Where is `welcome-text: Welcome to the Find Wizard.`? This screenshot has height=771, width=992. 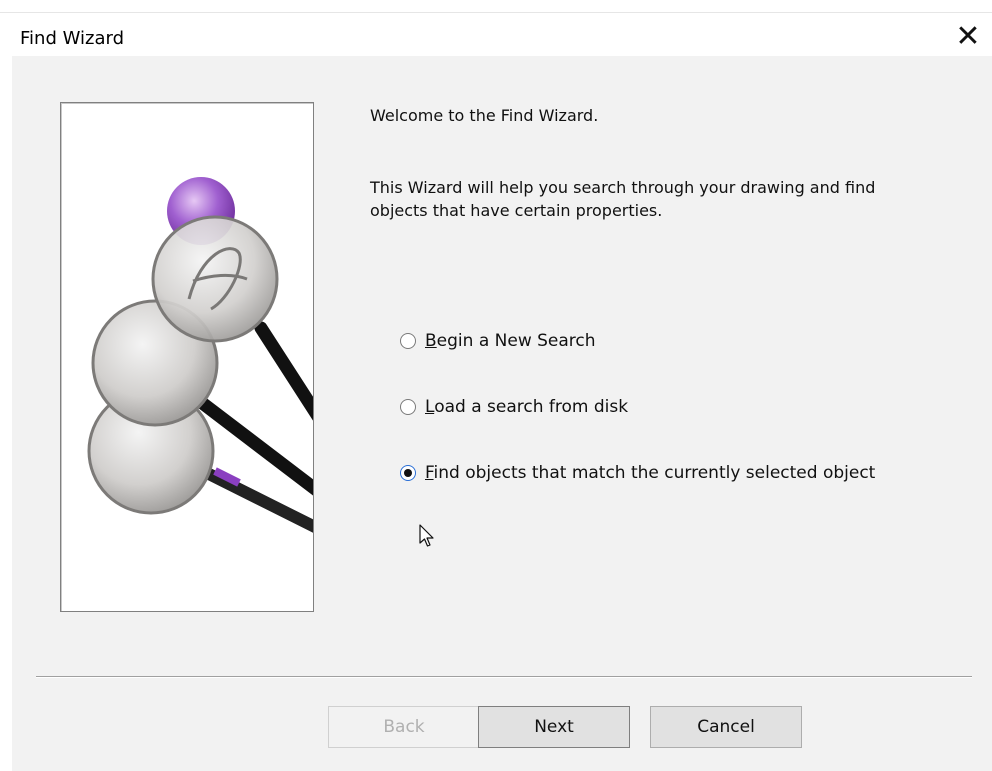
welcome-text: Welcome to the Find Wizard. is located at coordinates (484, 115).